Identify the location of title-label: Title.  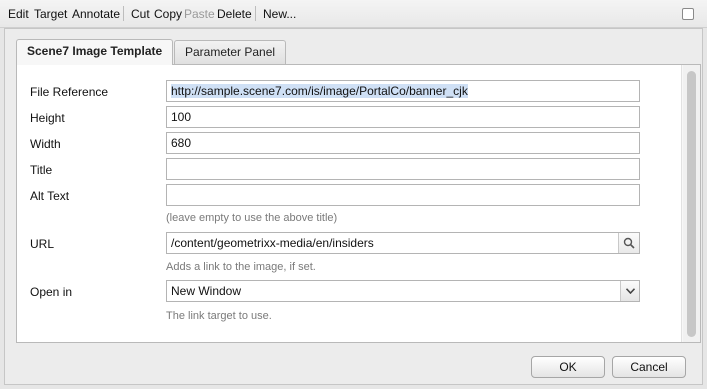
(41, 170).